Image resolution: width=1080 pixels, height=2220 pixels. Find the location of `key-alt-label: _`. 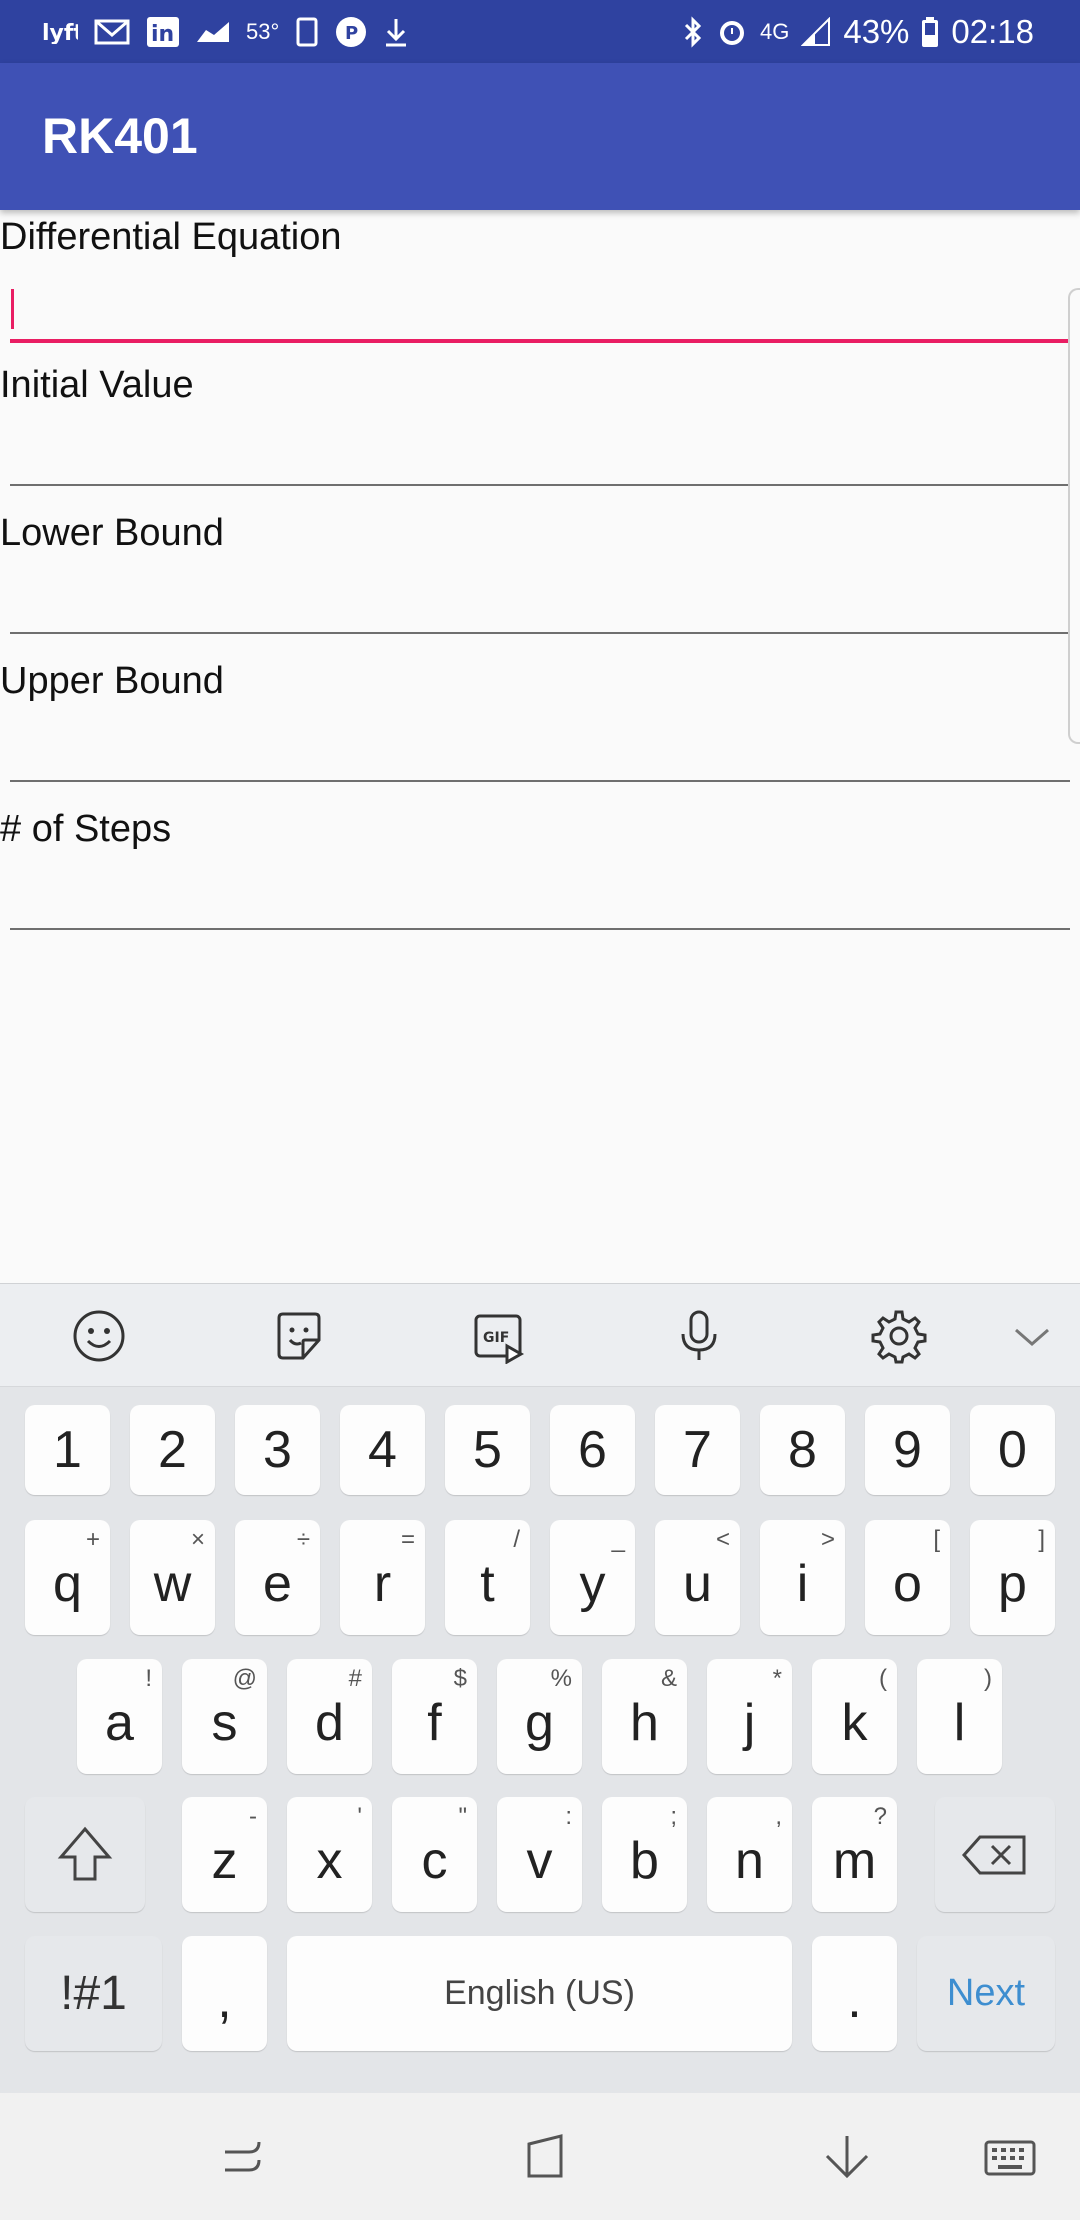

key-alt-label: _ is located at coordinates (618, 1539).